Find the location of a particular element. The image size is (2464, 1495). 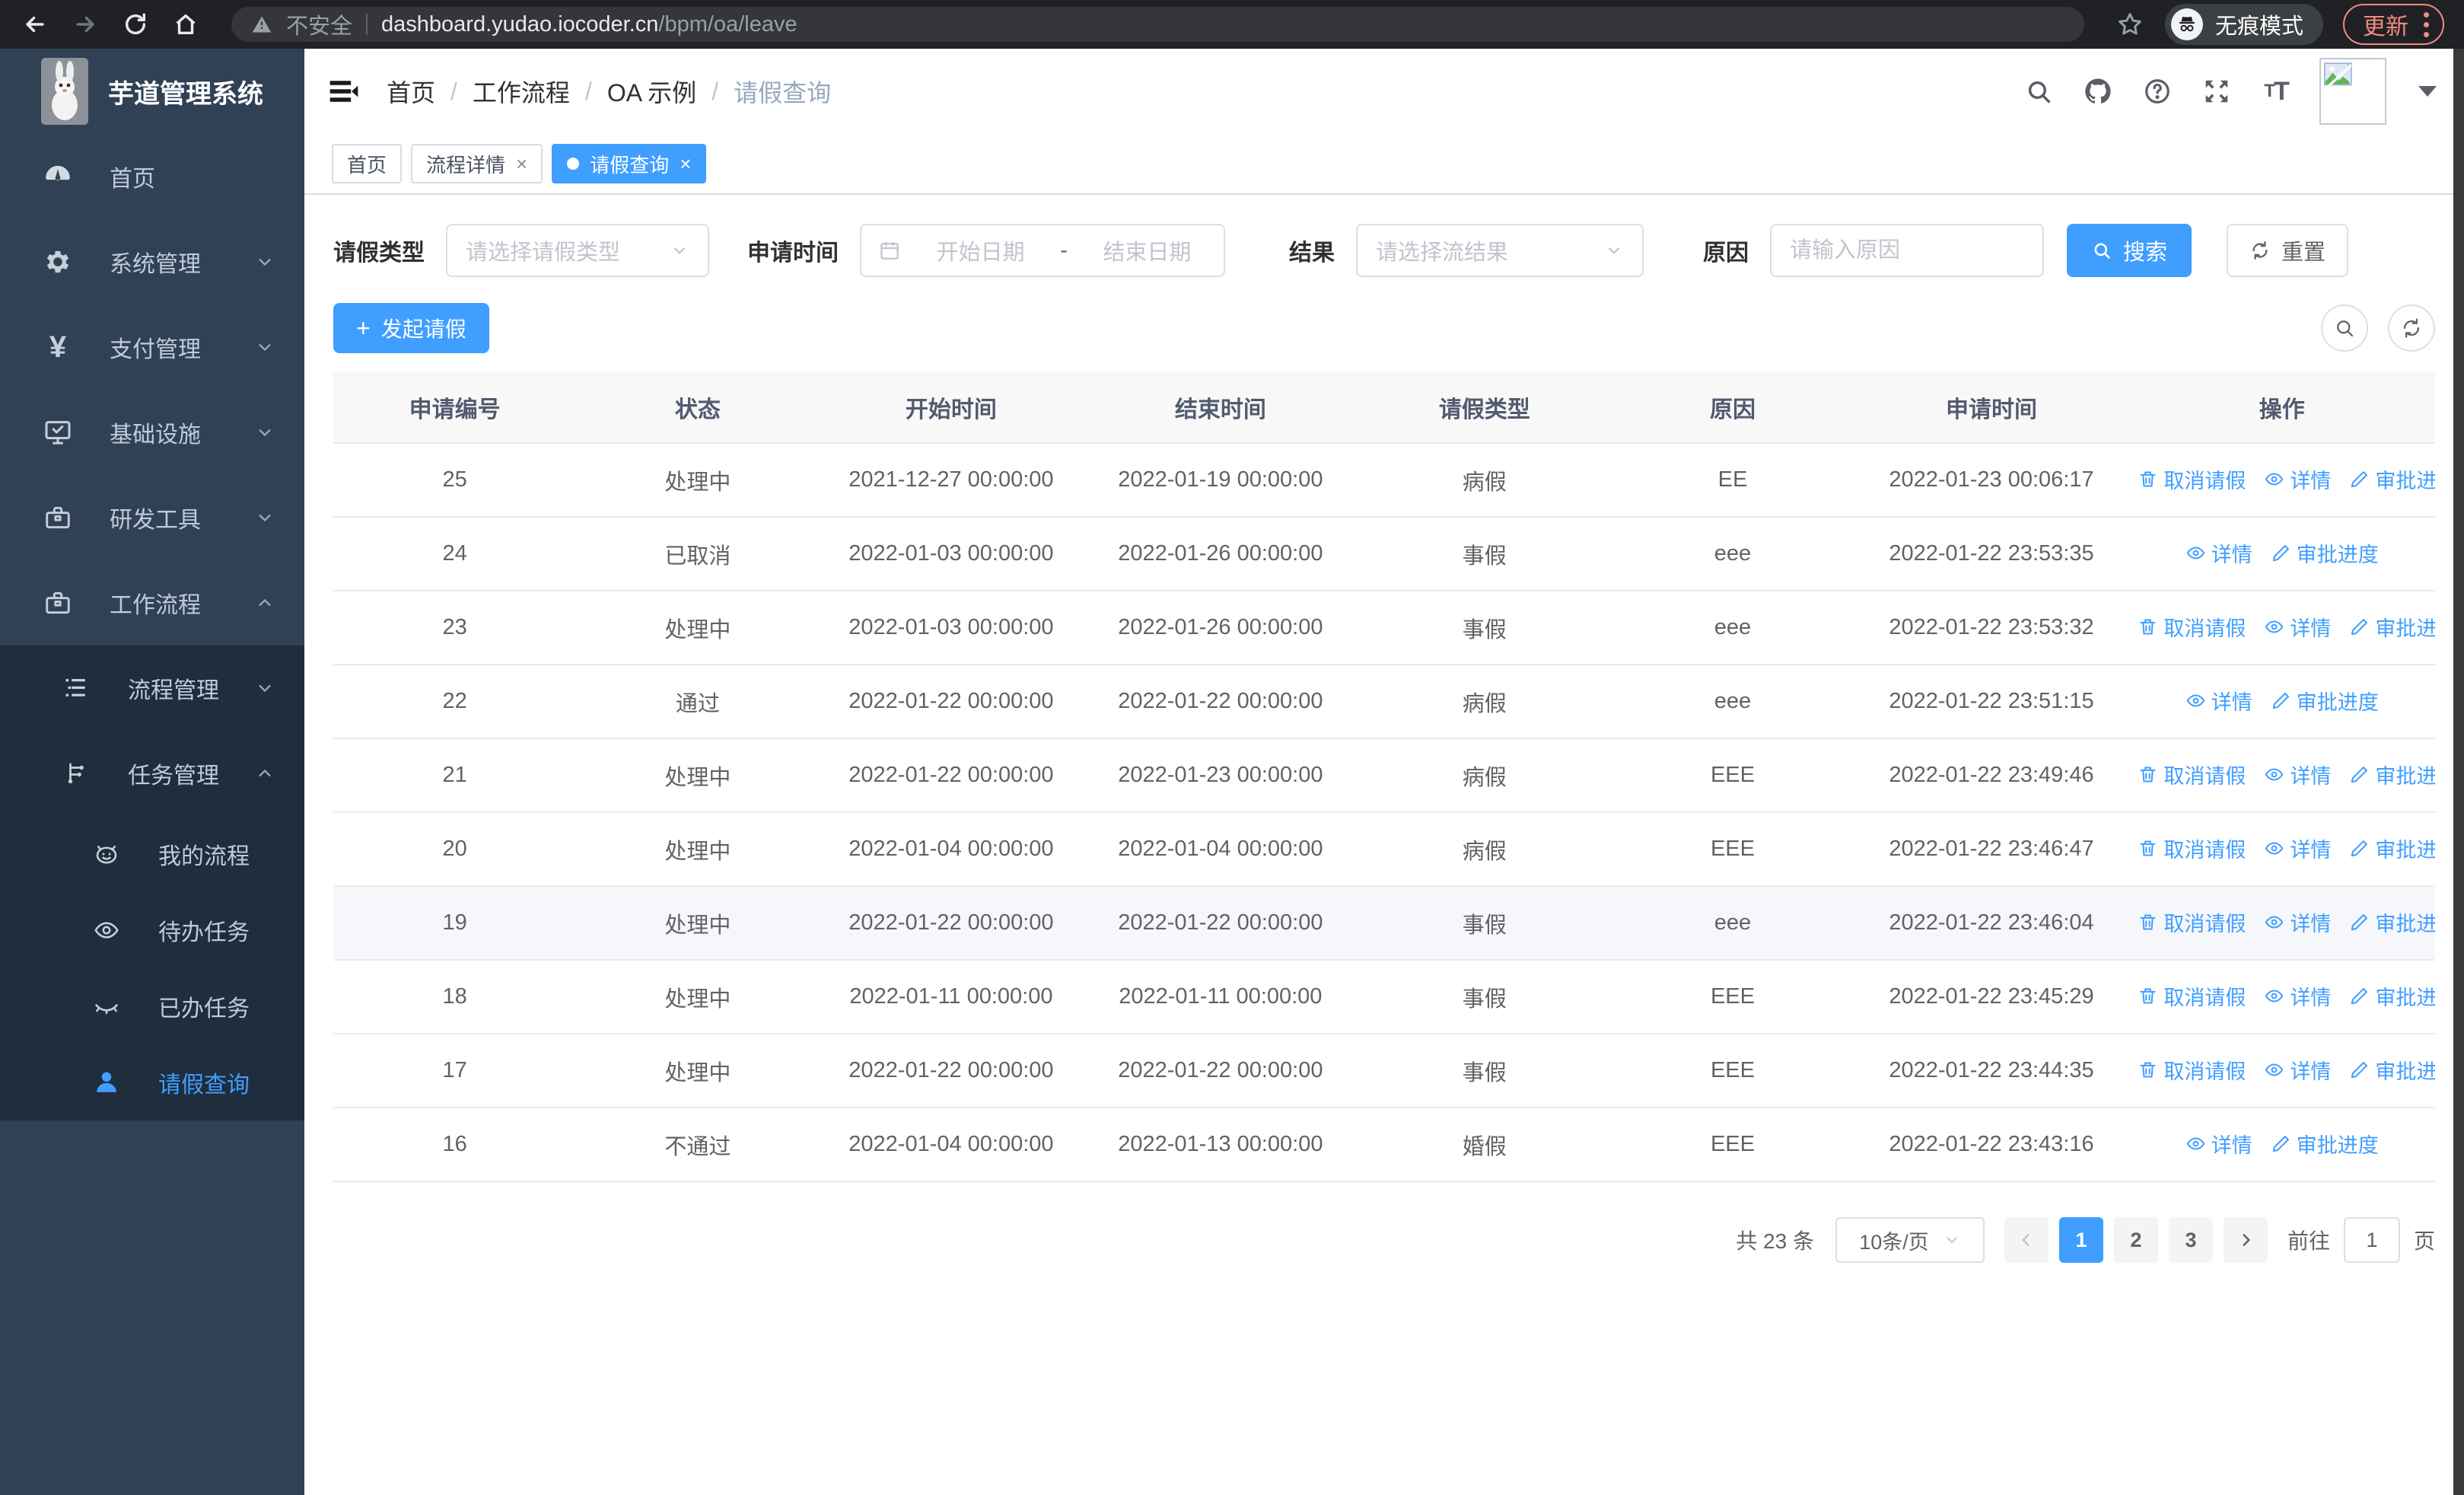

github-icon is located at coordinates (2098, 91).